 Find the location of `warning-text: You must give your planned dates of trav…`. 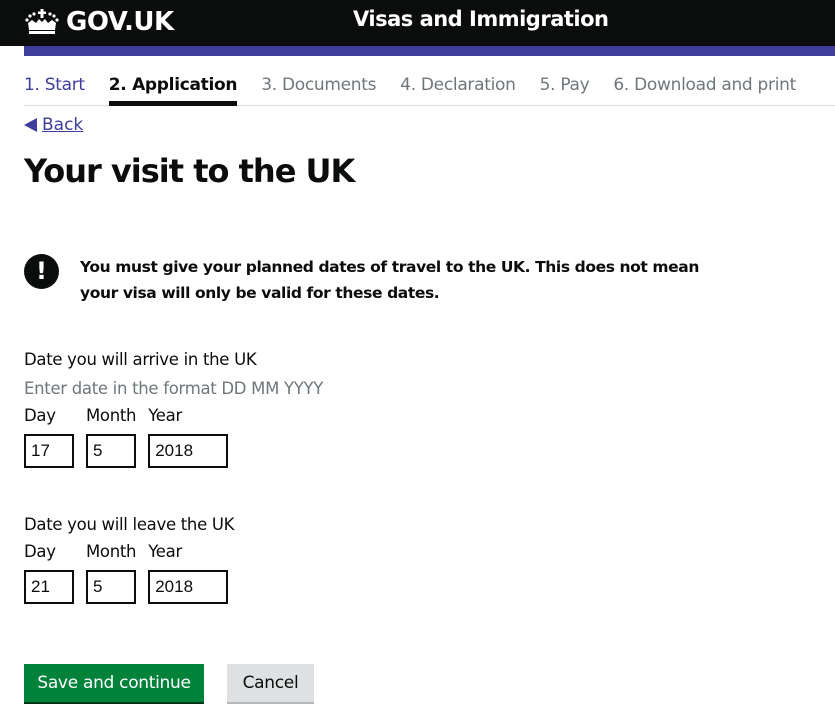

warning-text: You must give your planned dates of trav… is located at coordinates (389, 280).